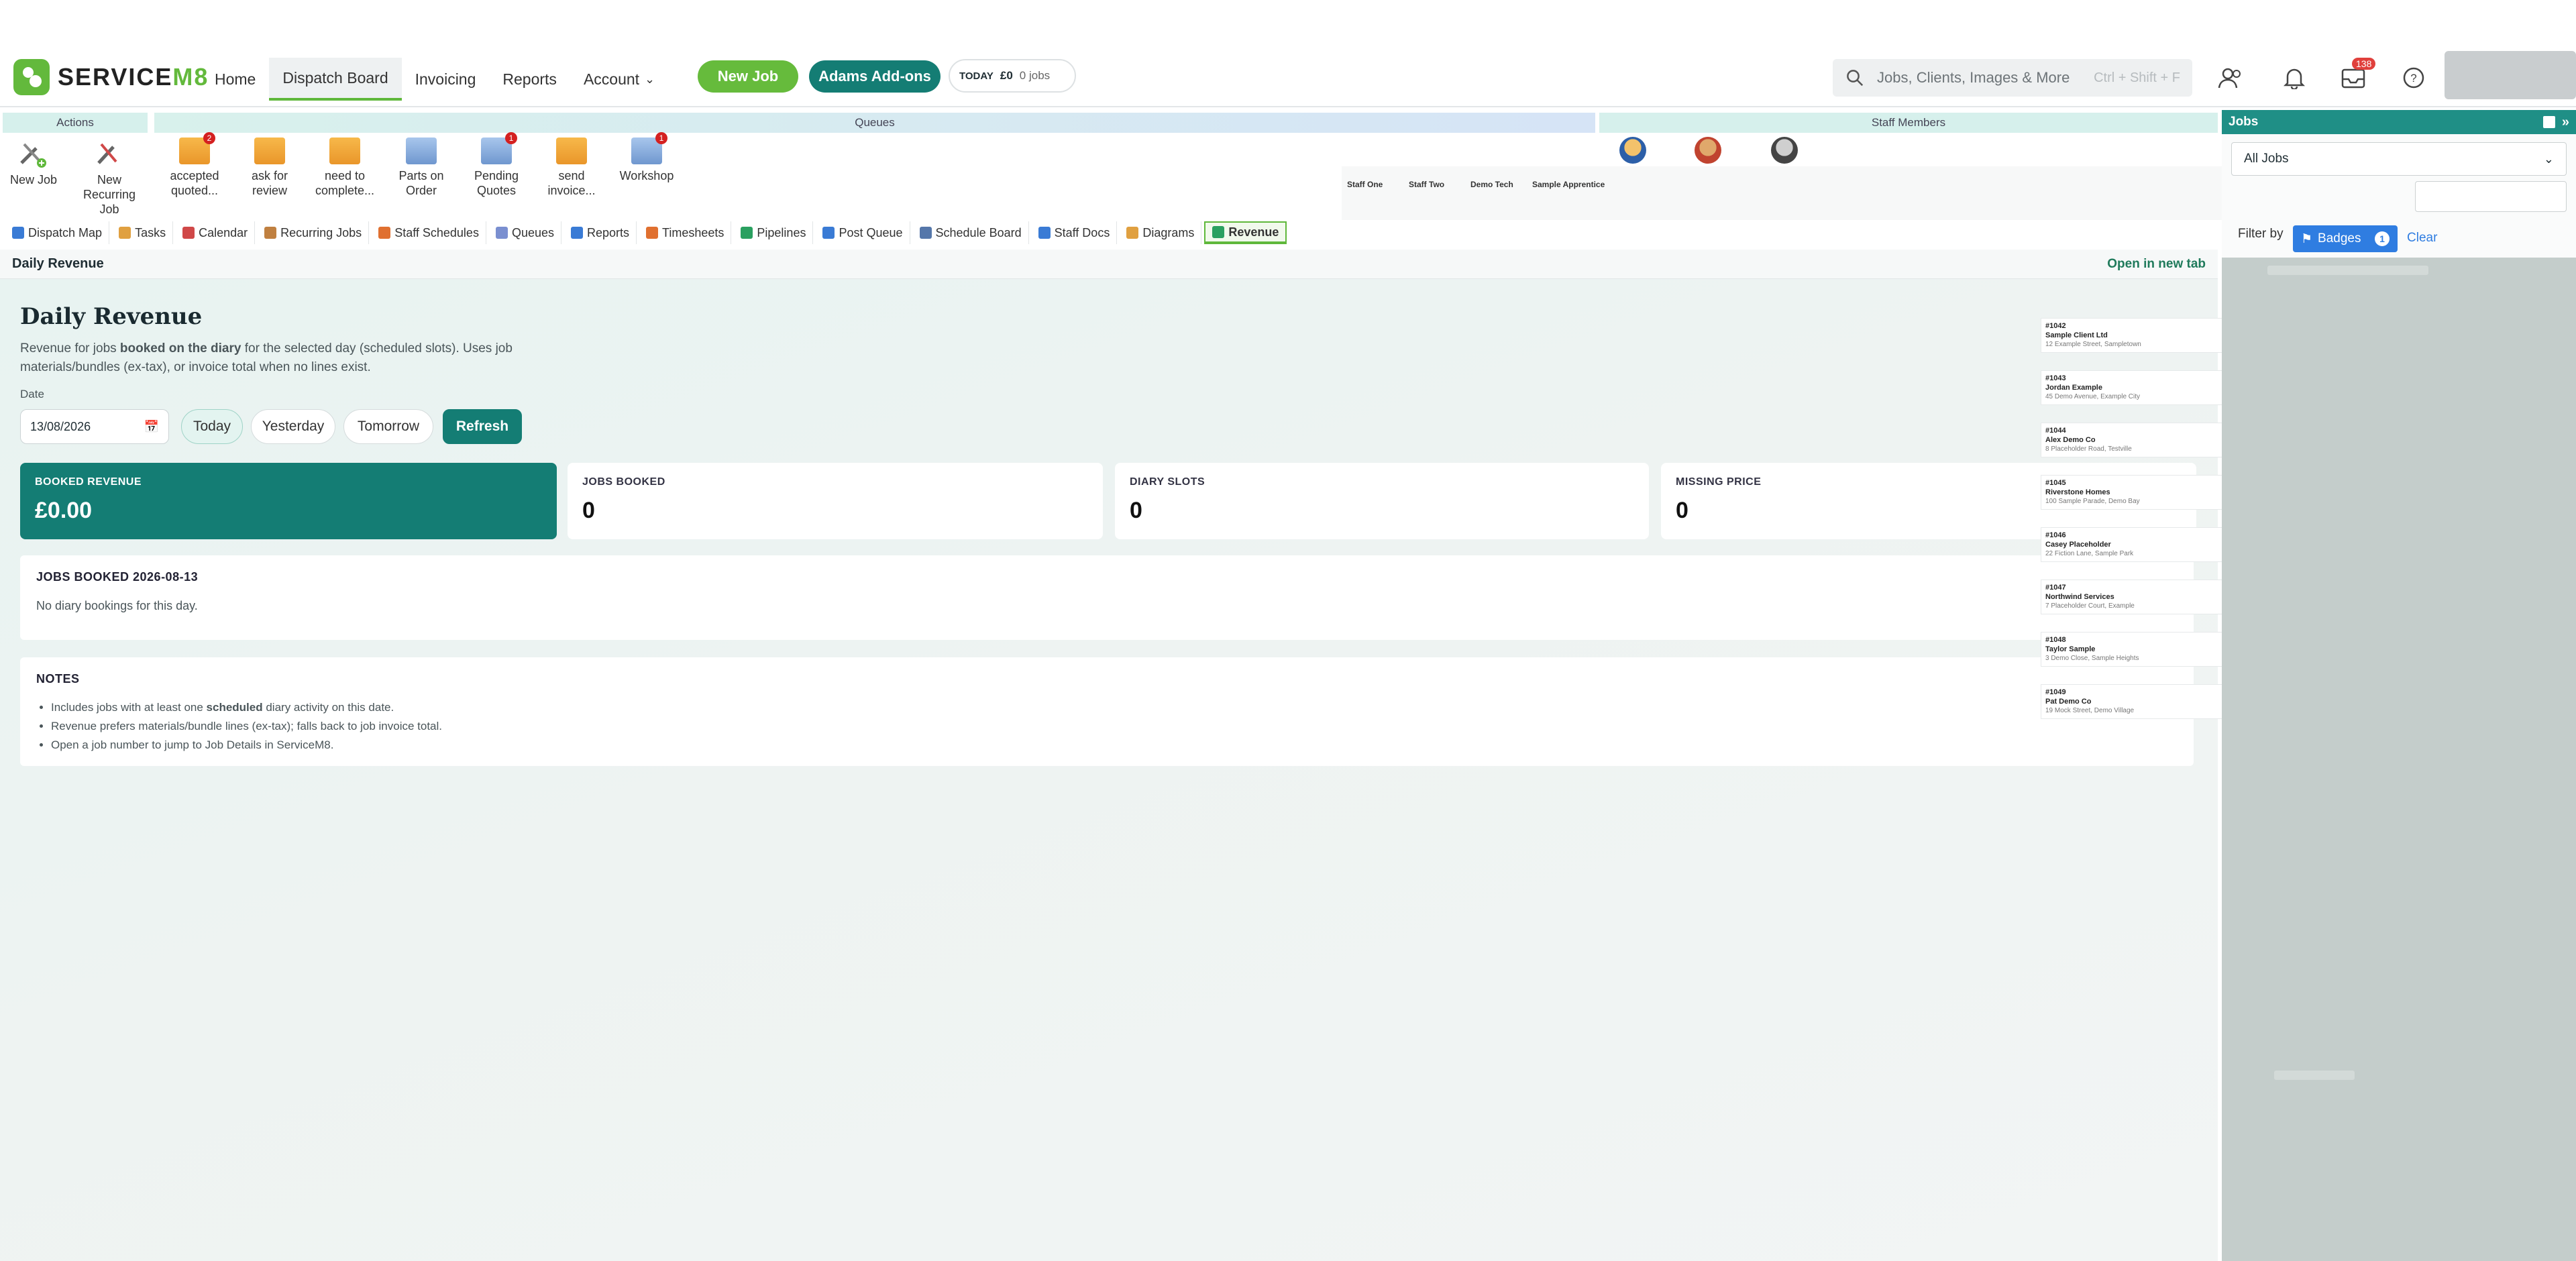 The image size is (2576, 1261). Describe the element at coordinates (871, 232) in the screenshot. I see `tab-label: Post Queue` at that location.